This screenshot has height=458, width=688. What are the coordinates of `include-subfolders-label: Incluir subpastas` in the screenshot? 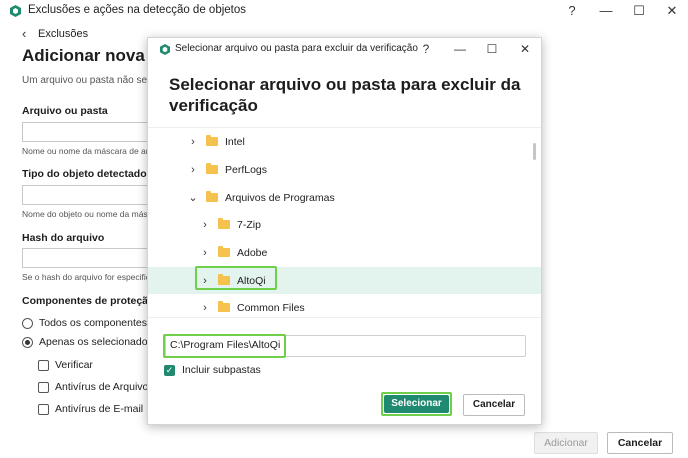 It's located at (221, 370).